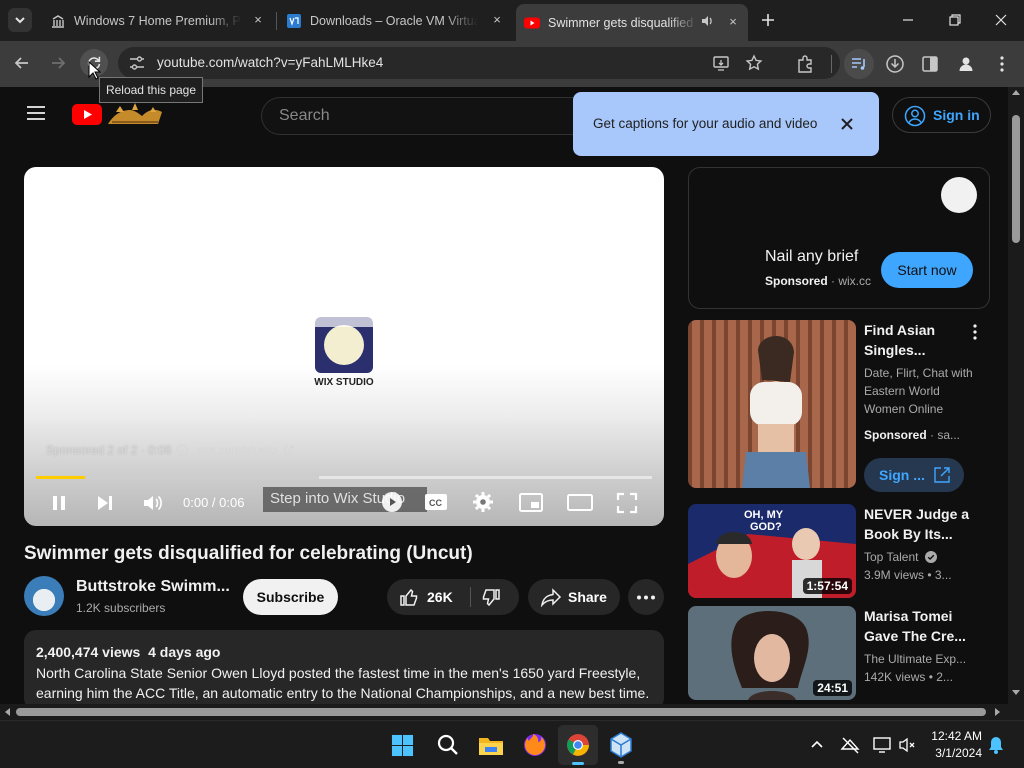 This screenshot has height=768, width=1024. Describe the element at coordinates (44, 596) in the screenshot. I see `channel-avatar` at that location.